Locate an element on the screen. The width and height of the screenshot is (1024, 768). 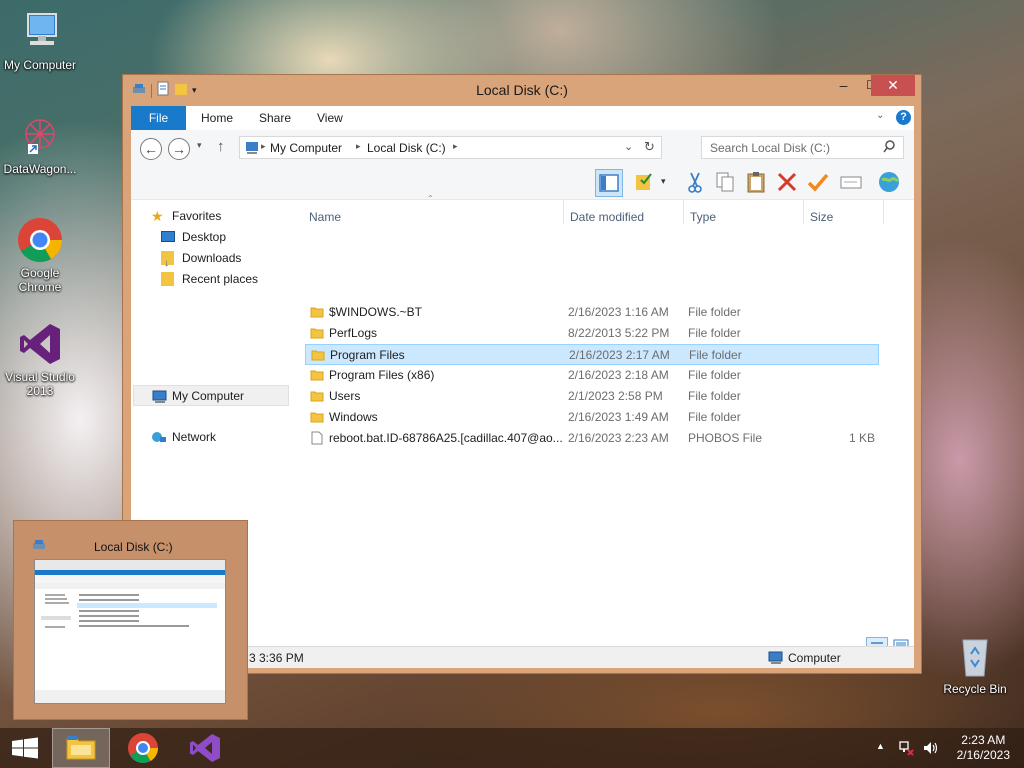
column-header-name: Name is located at coordinates (325, 217).